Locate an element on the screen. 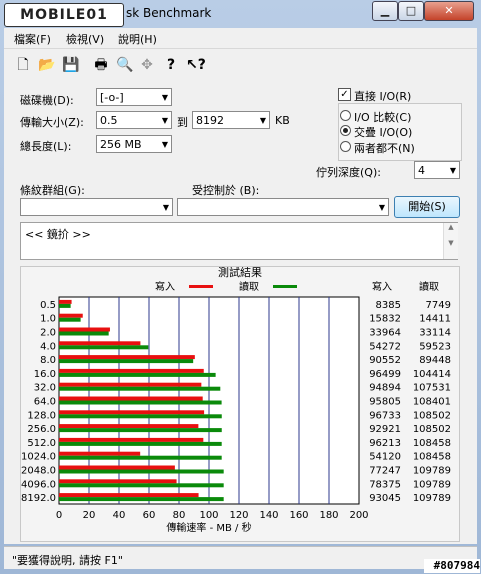 The width and height of the screenshot is (481, 574). context-help-icon: ↖? is located at coordinates (196, 65).